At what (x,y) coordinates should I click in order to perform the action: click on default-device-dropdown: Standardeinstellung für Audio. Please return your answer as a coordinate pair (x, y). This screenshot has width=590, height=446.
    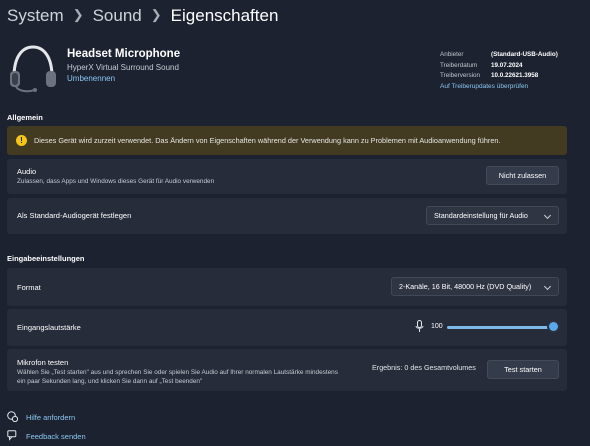
    Looking at the image, I should click on (492, 215).